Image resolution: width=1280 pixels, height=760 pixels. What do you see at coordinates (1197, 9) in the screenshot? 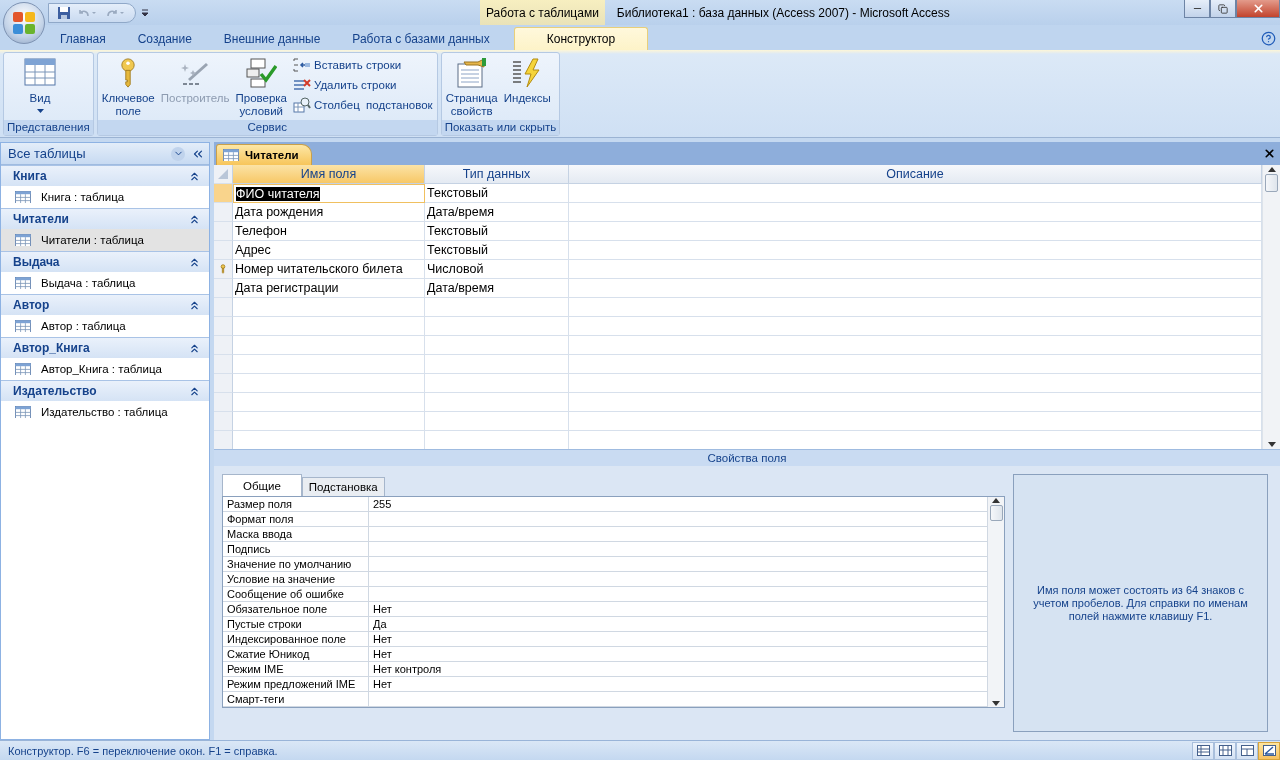
I see `minimize-button` at bounding box center [1197, 9].